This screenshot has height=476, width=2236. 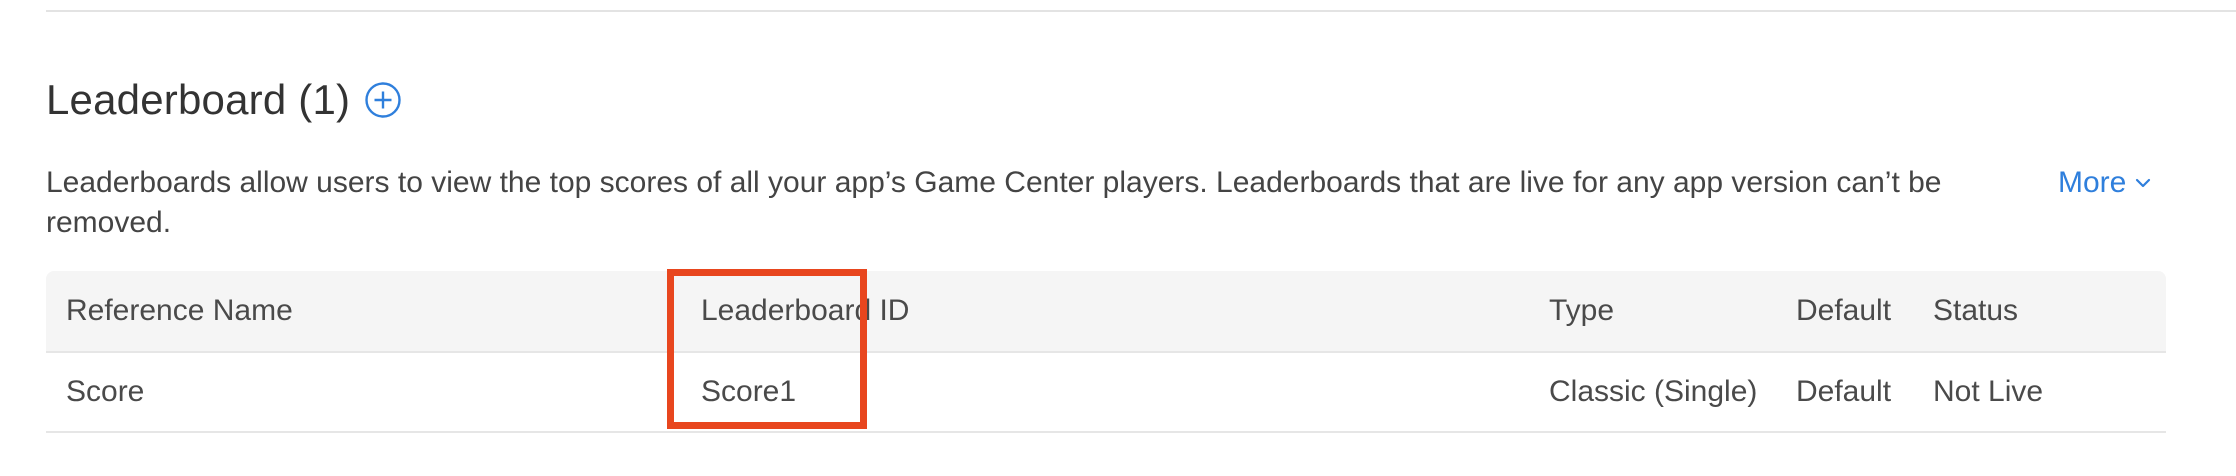 I want to click on reference-name-link: Score, so click(x=105, y=392).